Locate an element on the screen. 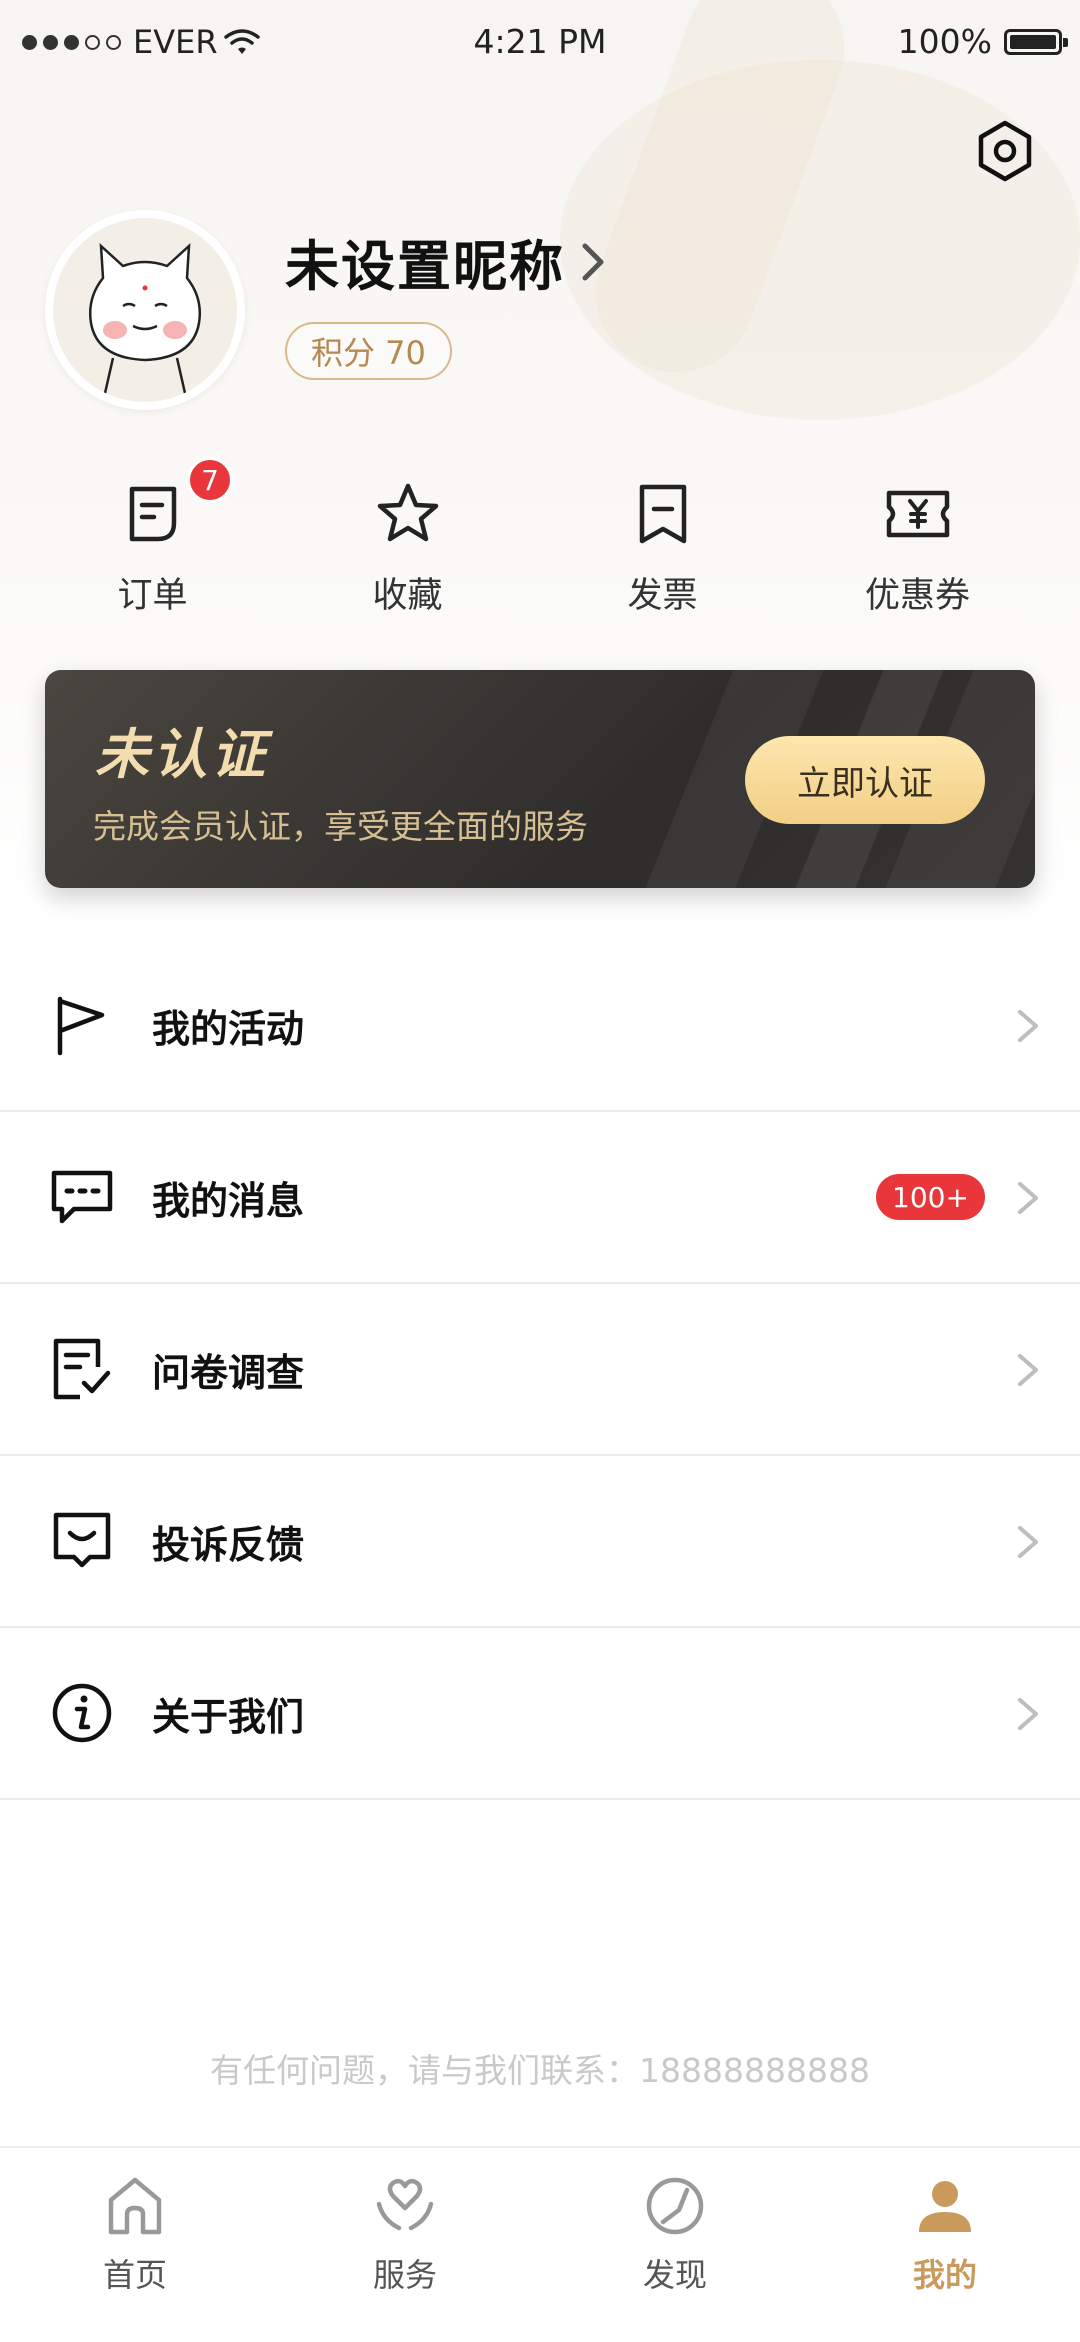 The image size is (1080, 2342). tab-label: 我的 is located at coordinates (944, 2275).